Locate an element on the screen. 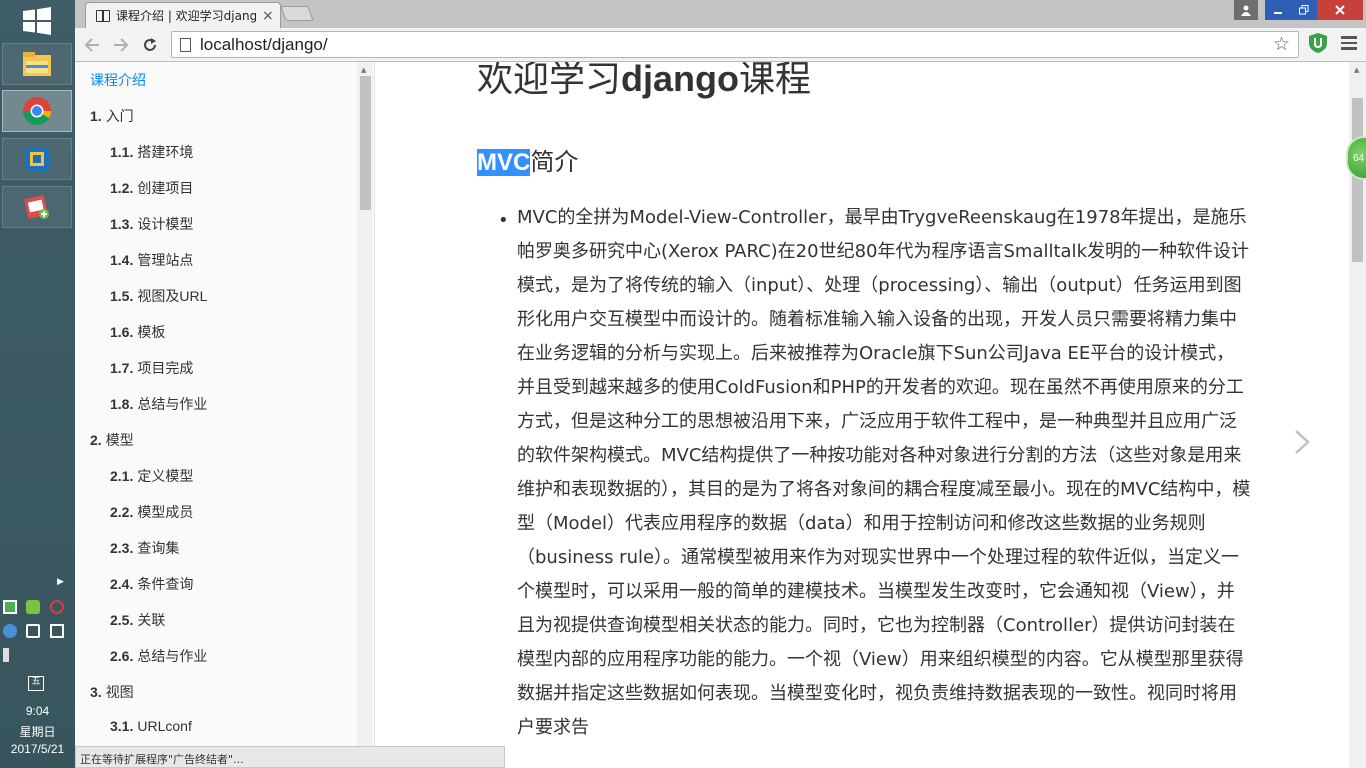 The height and width of the screenshot is (768, 1366). chrome-menu-icon is located at coordinates (1349, 44).